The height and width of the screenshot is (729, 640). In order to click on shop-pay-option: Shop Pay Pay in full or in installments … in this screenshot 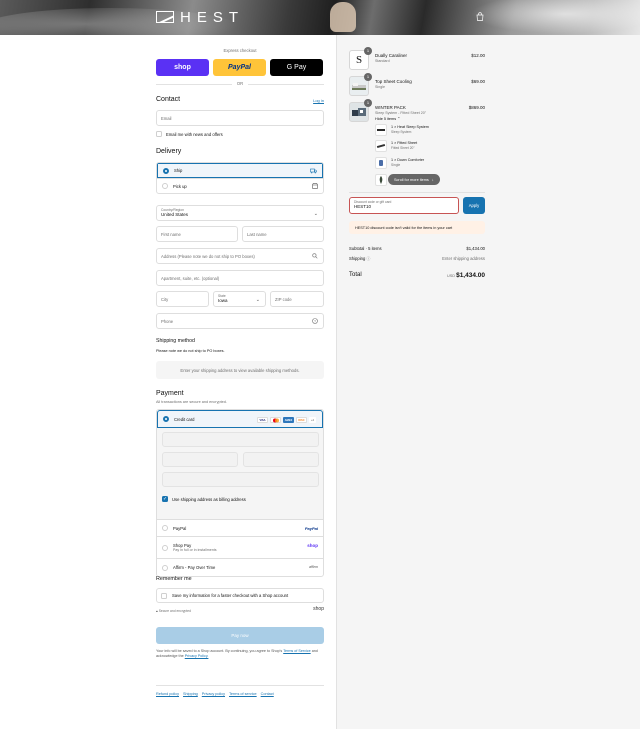, I will do `click(240, 548)`.